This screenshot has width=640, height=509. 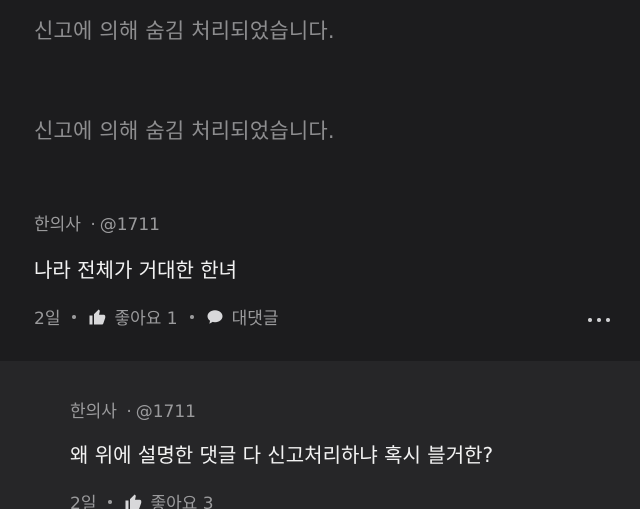 I want to click on speech-bubble-icon, so click(x=215, y=317).